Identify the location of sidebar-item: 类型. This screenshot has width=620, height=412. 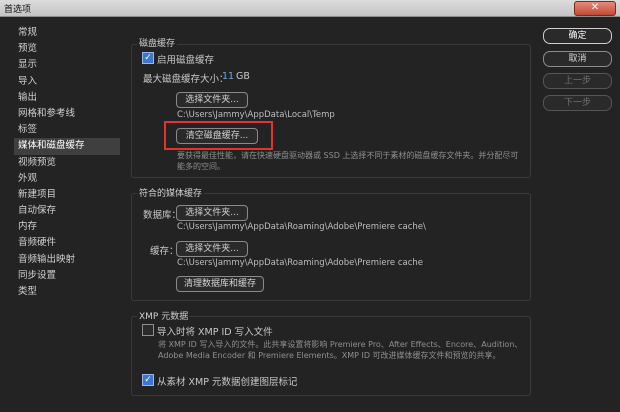
(67, 292).